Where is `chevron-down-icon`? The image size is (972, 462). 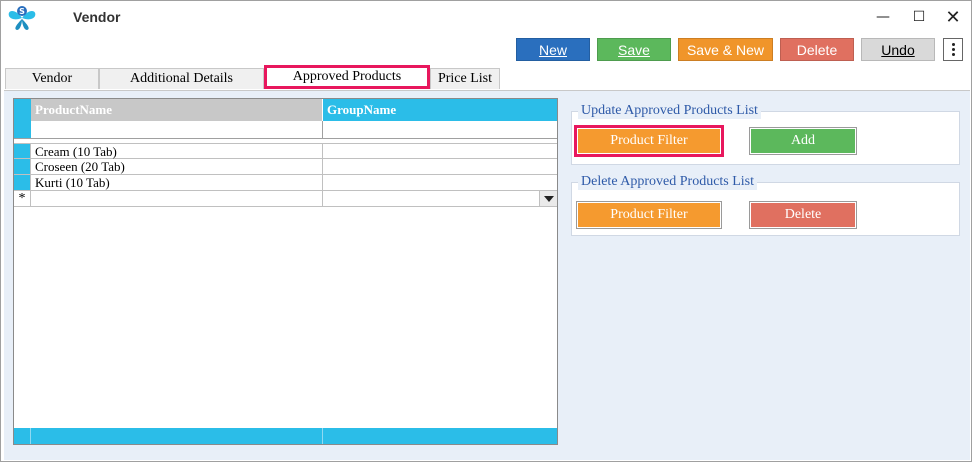
chevron-down-icon is located at coordinates (548, 198).